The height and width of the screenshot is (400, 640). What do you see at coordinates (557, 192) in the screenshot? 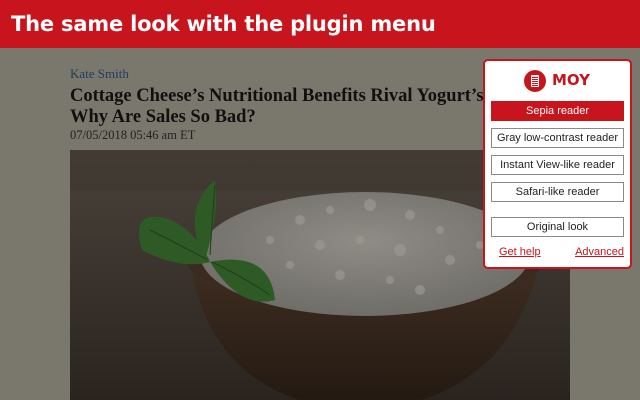
I see `safari-like-reader-button: Safari-like reader` at bounding box center [557, 192].